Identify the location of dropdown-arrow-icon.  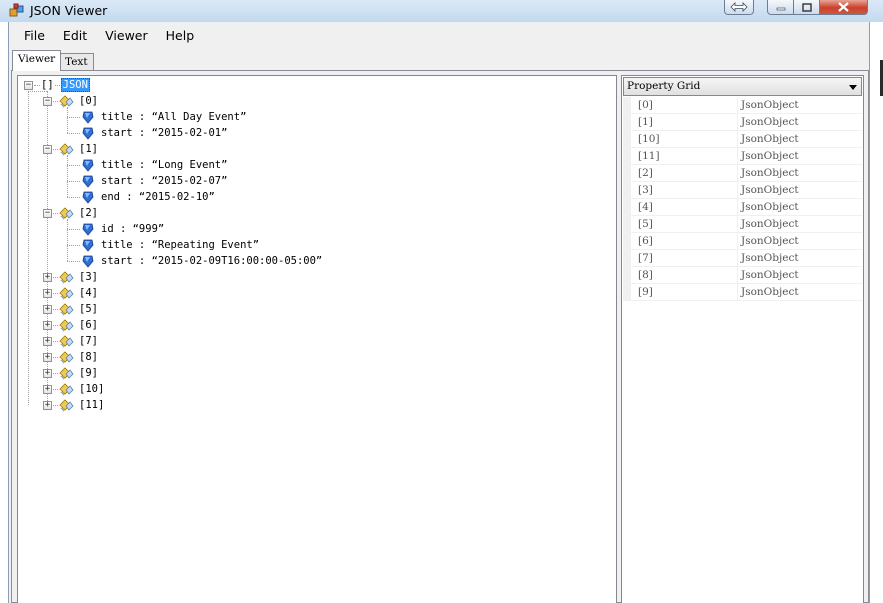
(853, 87).